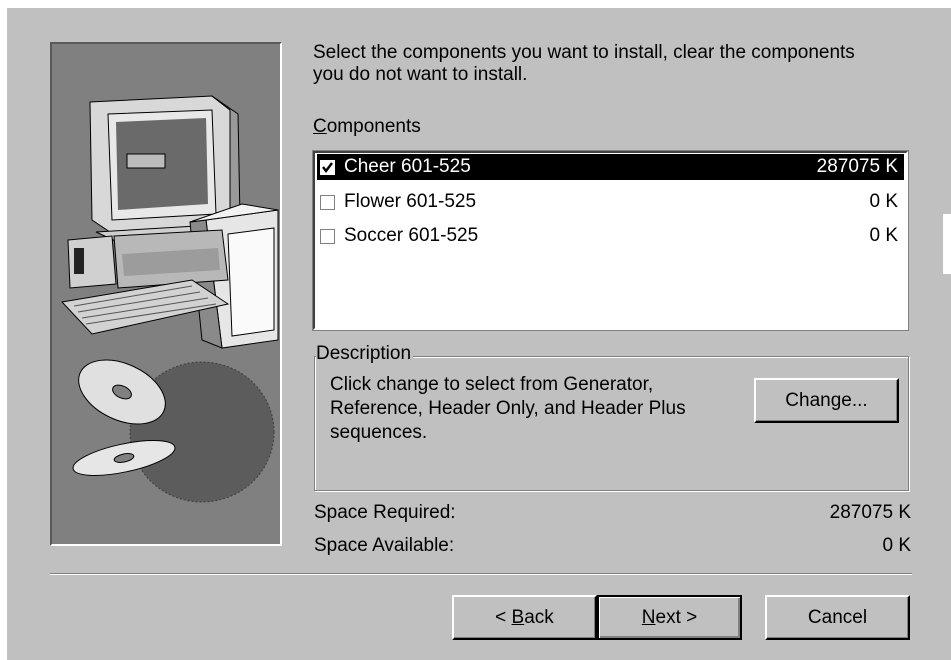  I want to click on checkmark-icon, so click(327, 167).